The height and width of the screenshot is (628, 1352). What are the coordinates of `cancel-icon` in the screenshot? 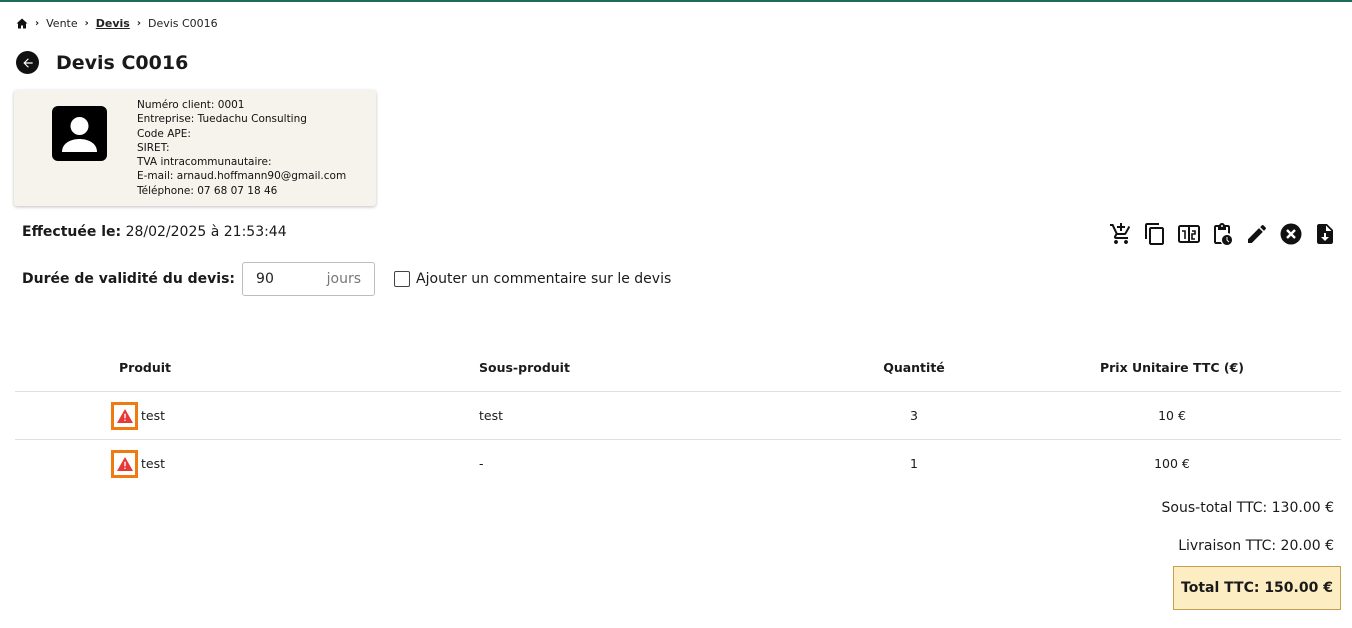 It's located at (1291, 234).